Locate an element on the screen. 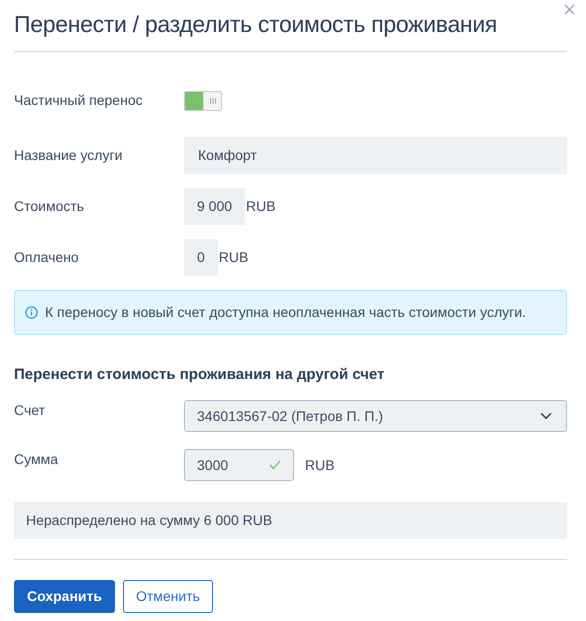  field-label: Счет is located at coordinates (30, 410).